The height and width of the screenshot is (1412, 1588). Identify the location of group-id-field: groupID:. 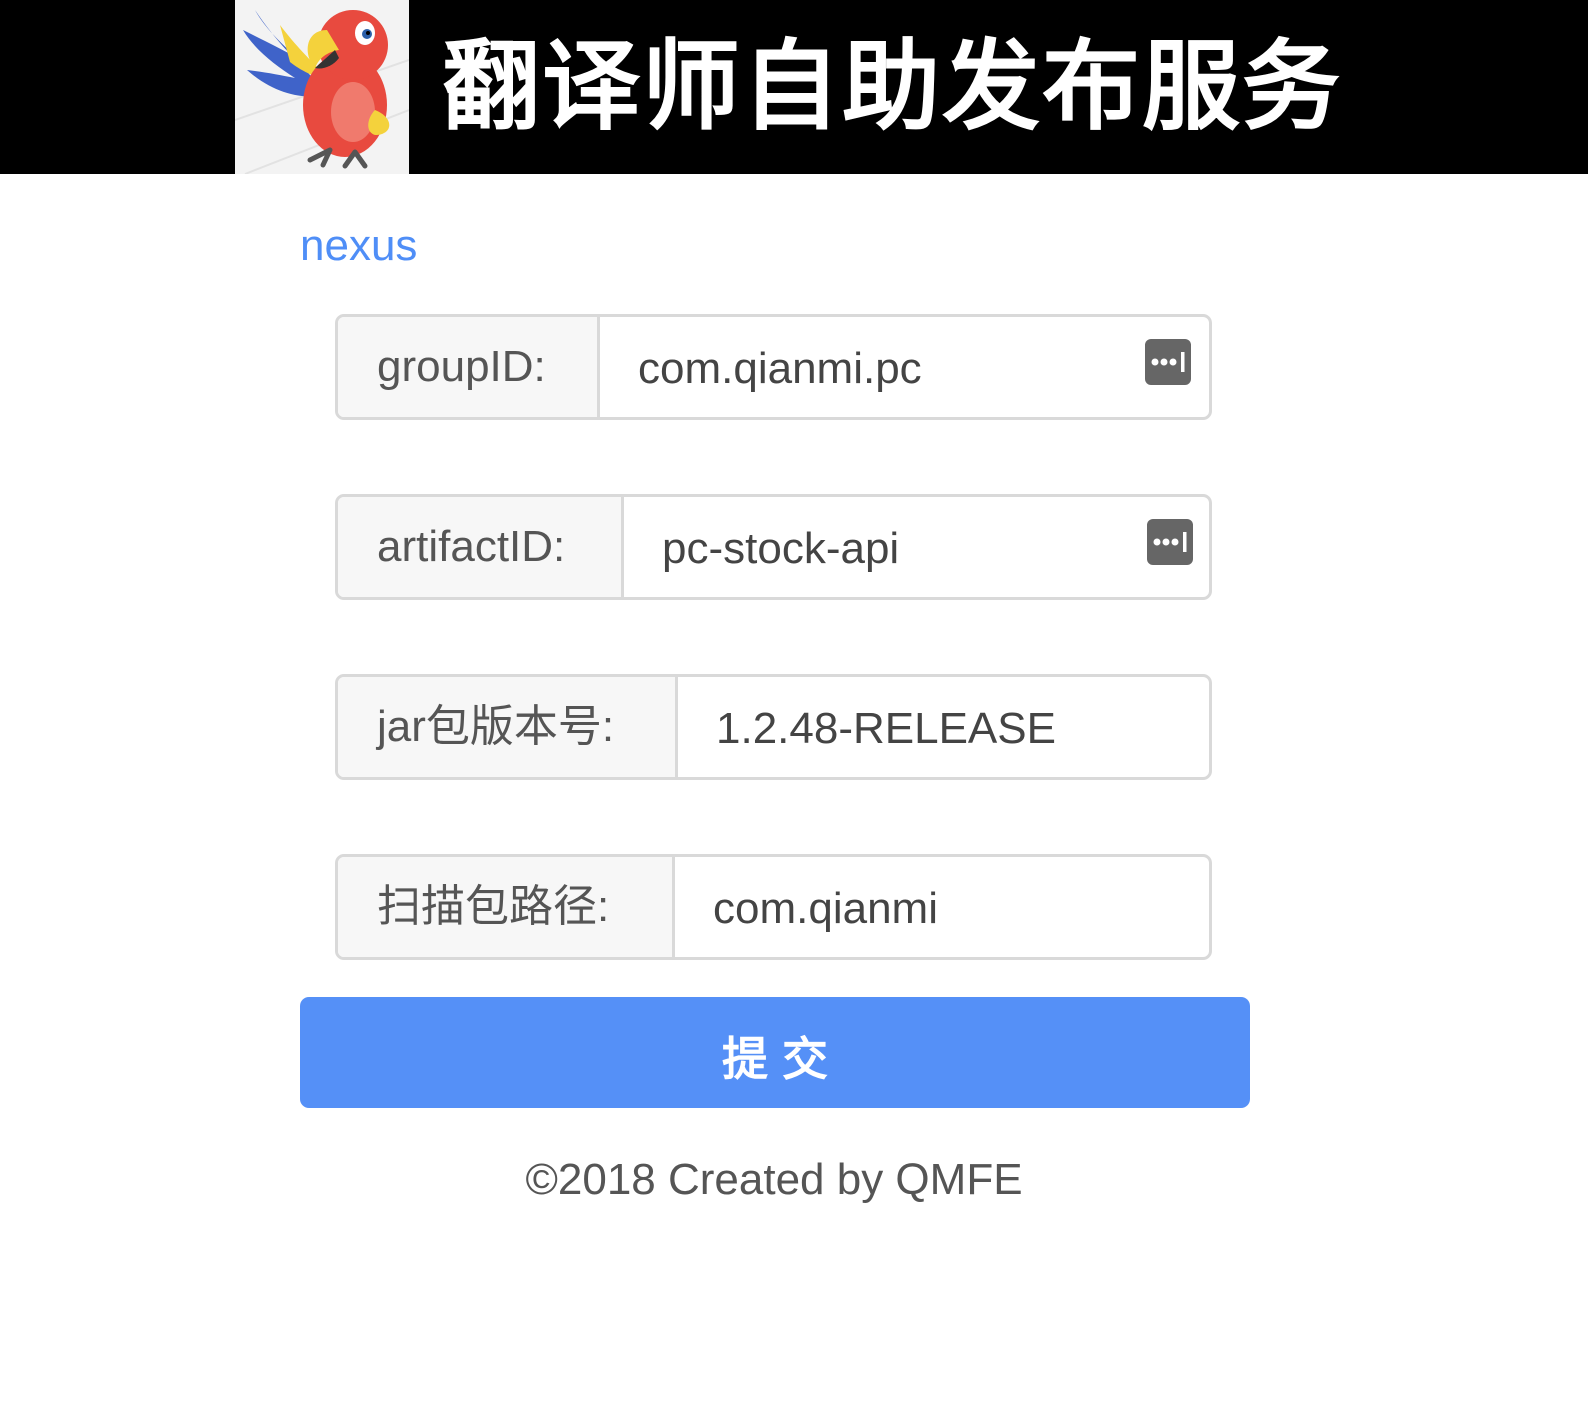
(773, 367).